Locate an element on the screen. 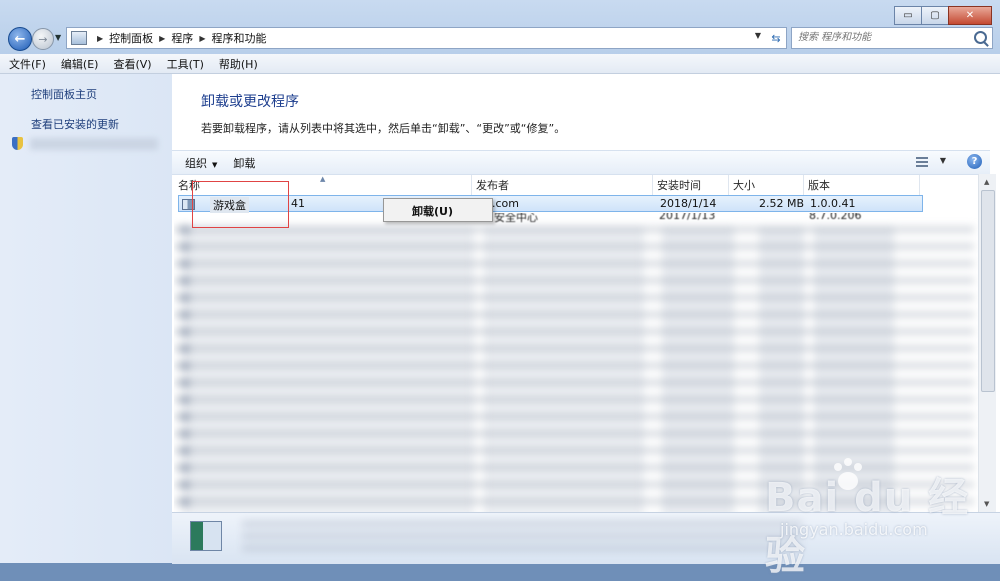 This screenshot has height=581, width=1000. search-input is located at coordinates (883, 37).